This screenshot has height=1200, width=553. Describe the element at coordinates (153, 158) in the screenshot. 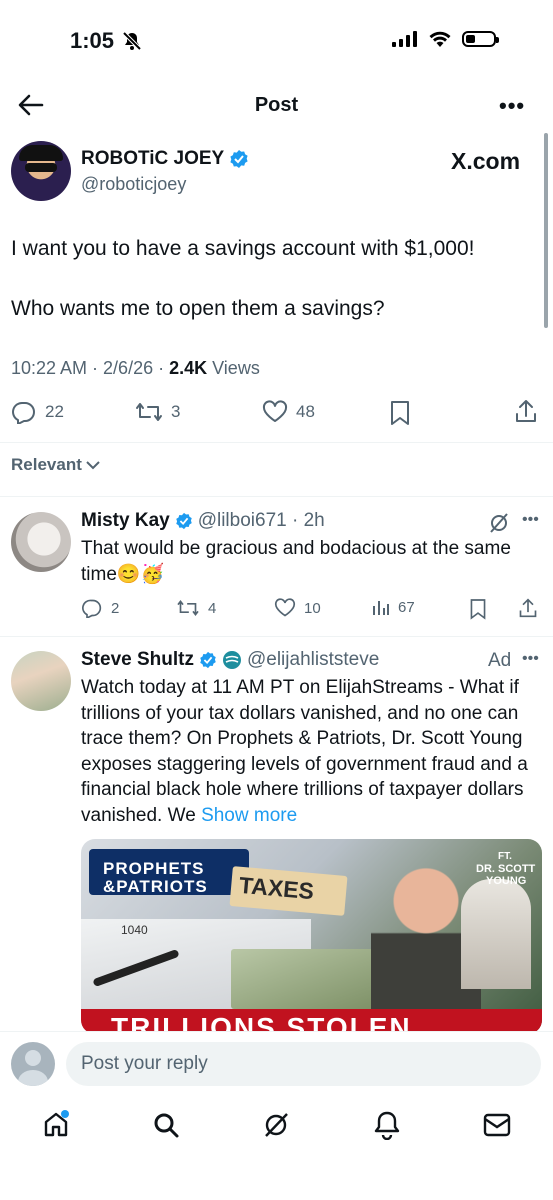

I see `author-name-text: ROBOTiC JOEY` at that location.